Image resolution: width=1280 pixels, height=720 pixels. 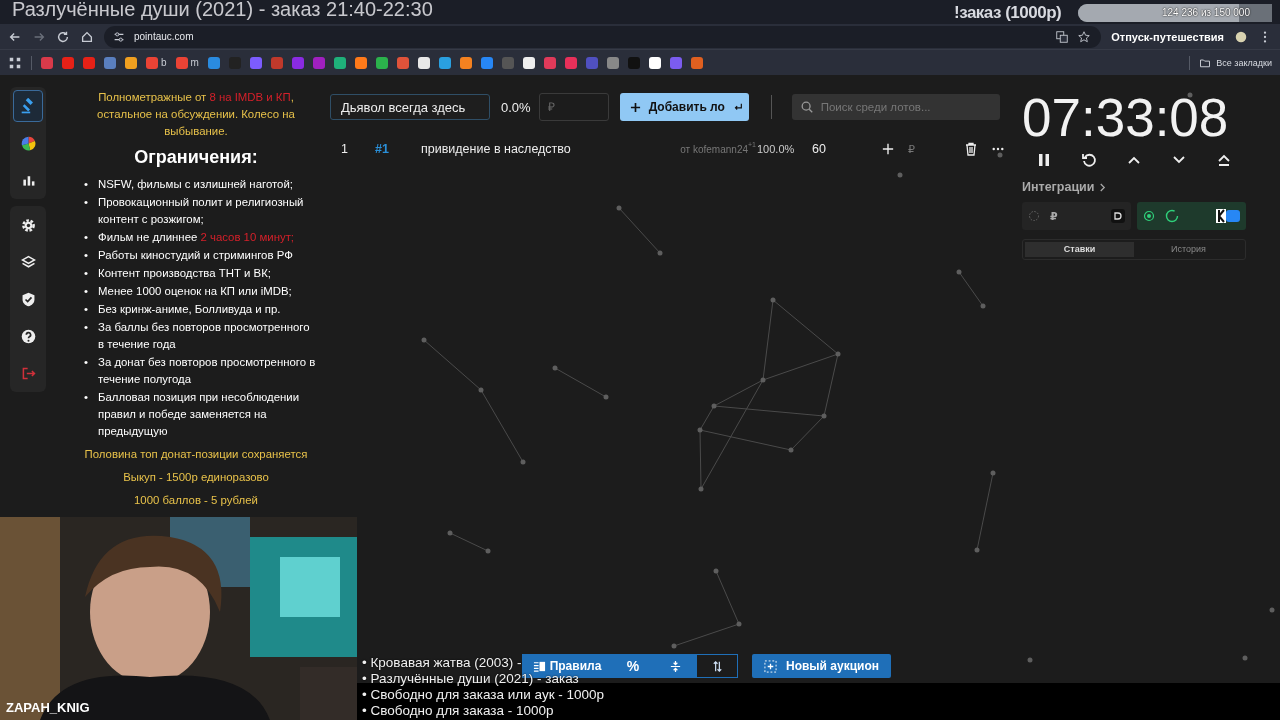 I want to click on queue-item: • Свободно для заказа - 1000р, so click(x=458, y=711).